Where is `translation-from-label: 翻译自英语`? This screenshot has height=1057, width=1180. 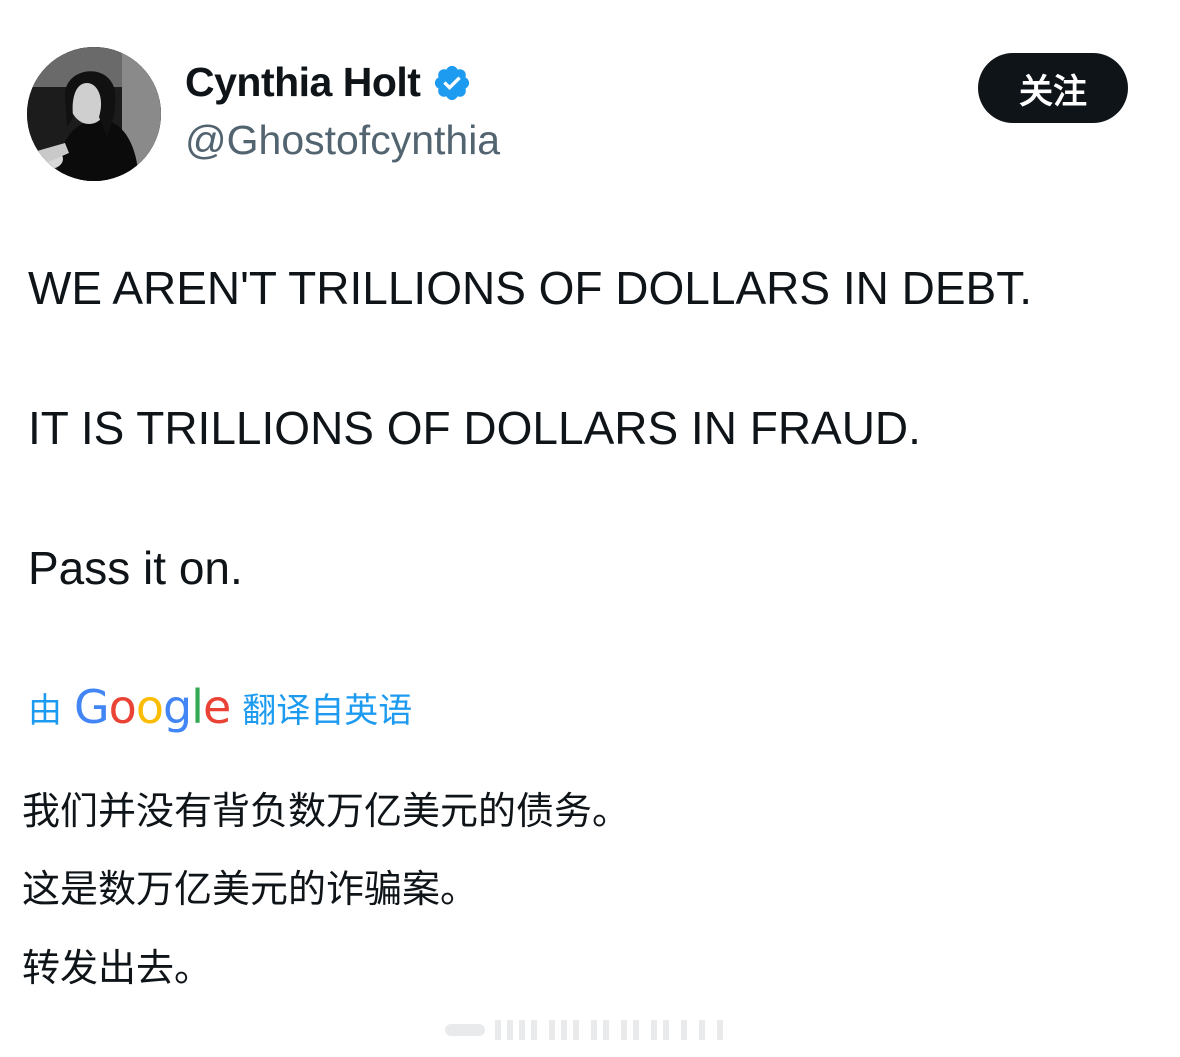
translation-from-label: 翻译自英语 is located at coordinates (327, 710).